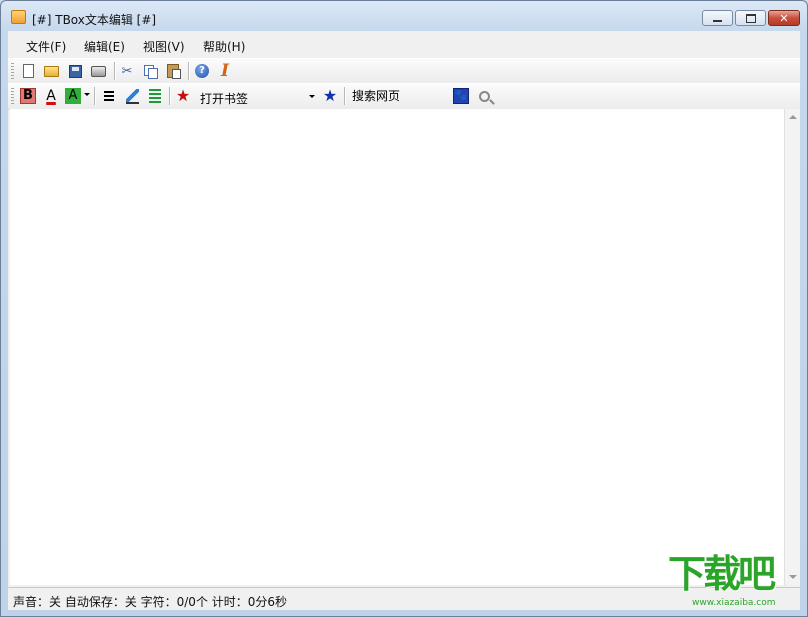  I want to click on copy-button, so click(150, 71).